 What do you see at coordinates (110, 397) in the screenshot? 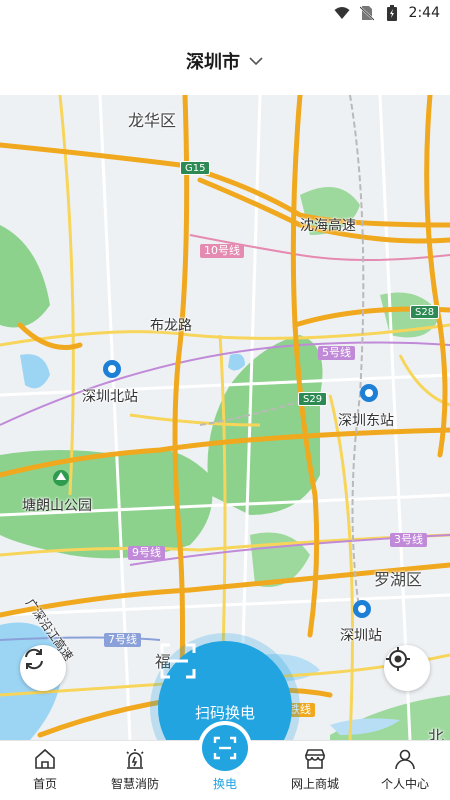
I see `map-label-shenzhen-north: 深圳北站` at bounding box center [110, 397].